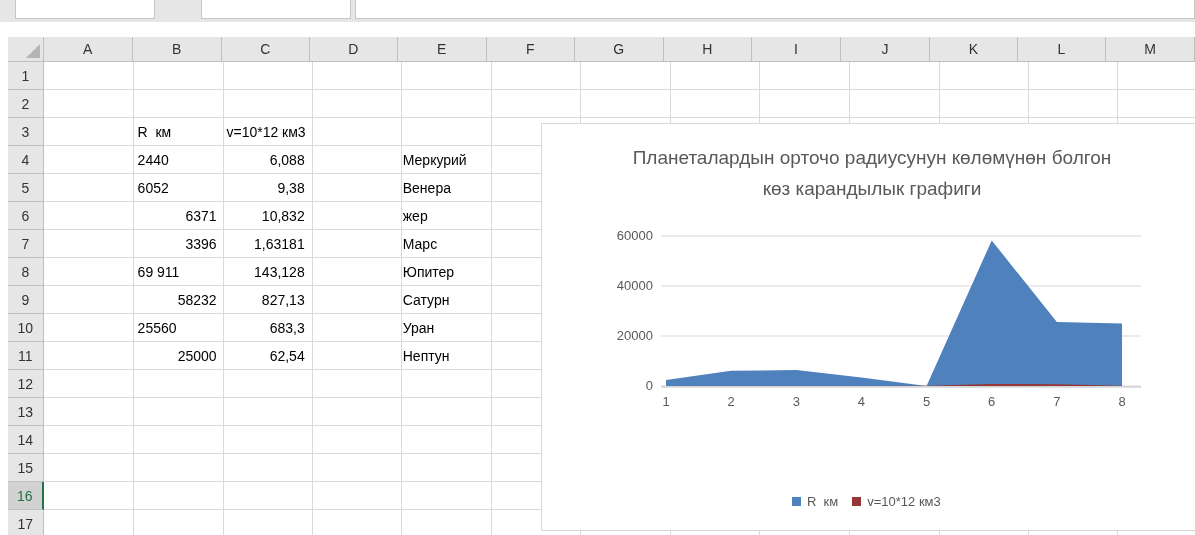 The width and height of the screenshot is (1195, 535). What do you see at coordinates (287, 328) in the screenshot?
I see `cell-text: 683,3` at bounding box center [287, 328].